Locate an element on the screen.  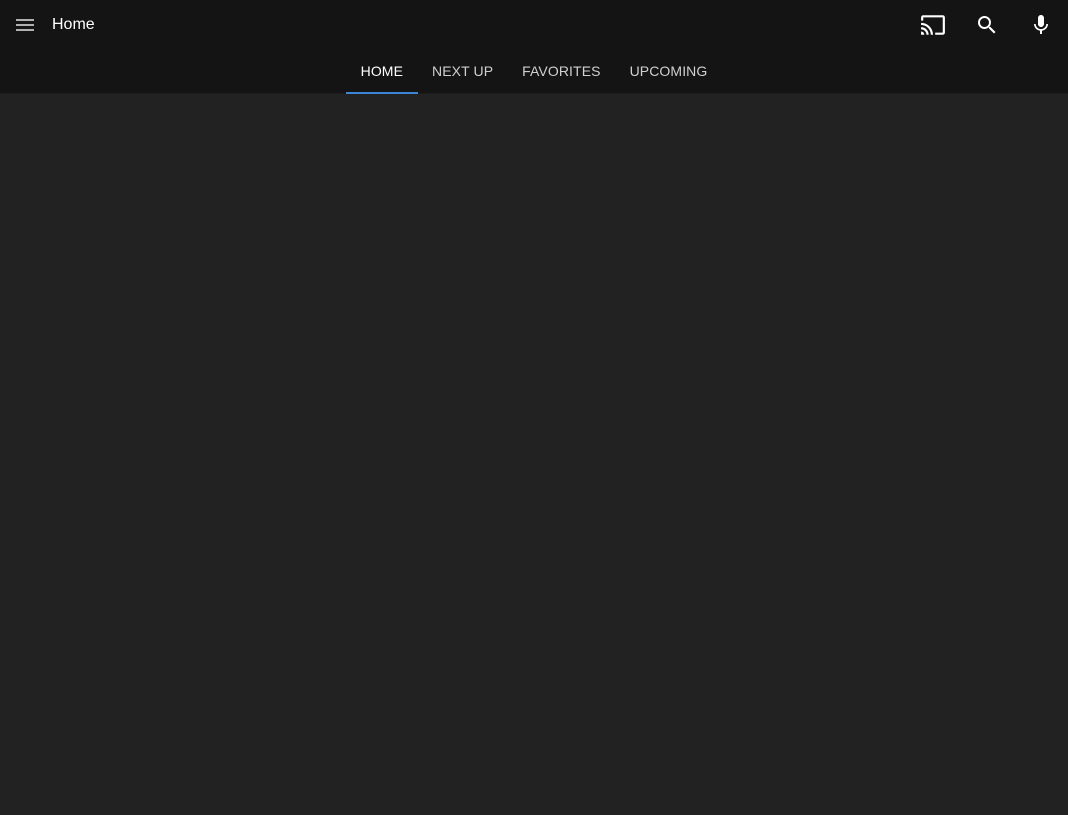
microphone-button is located at coordinates (1041, 25).